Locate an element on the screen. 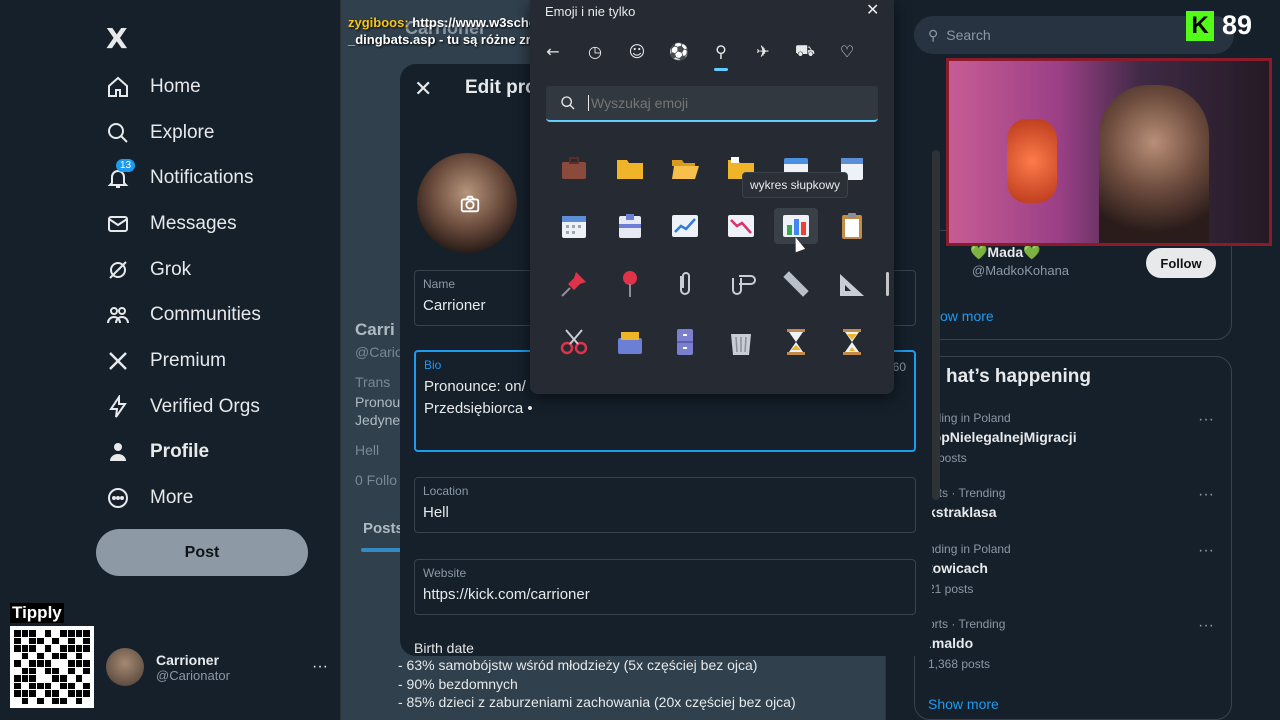  nav-explore: Explore is located at coordinates (182, 133).